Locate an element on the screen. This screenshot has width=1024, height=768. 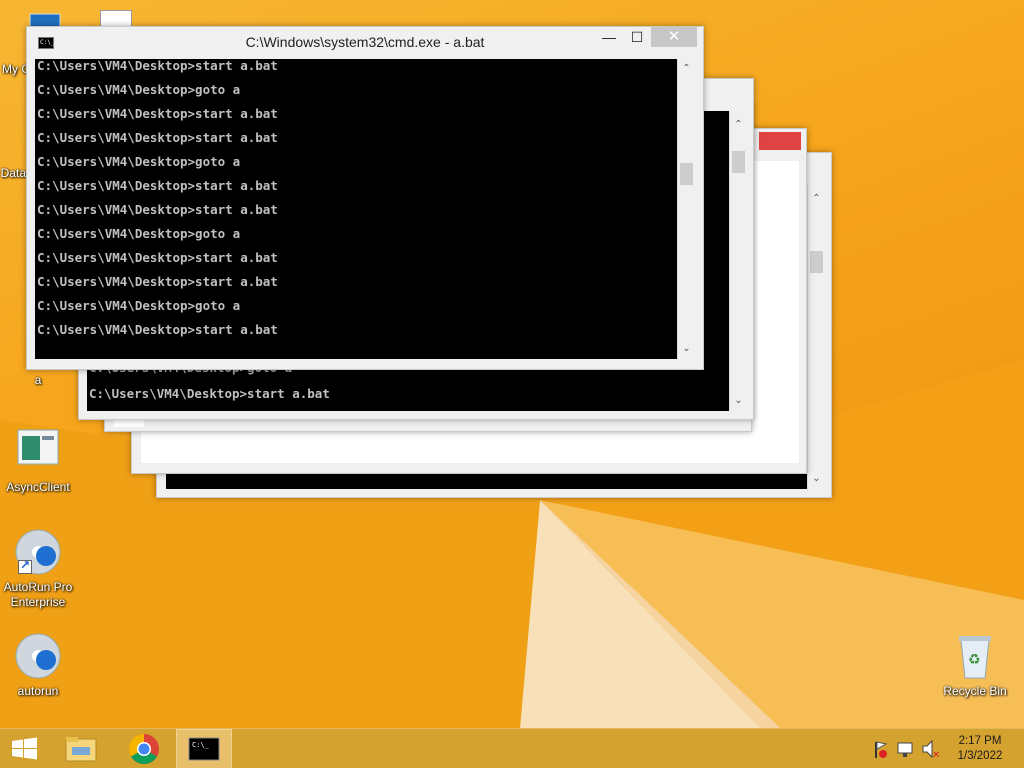
action-center-flag-icon is located at coordinates (881, 749).